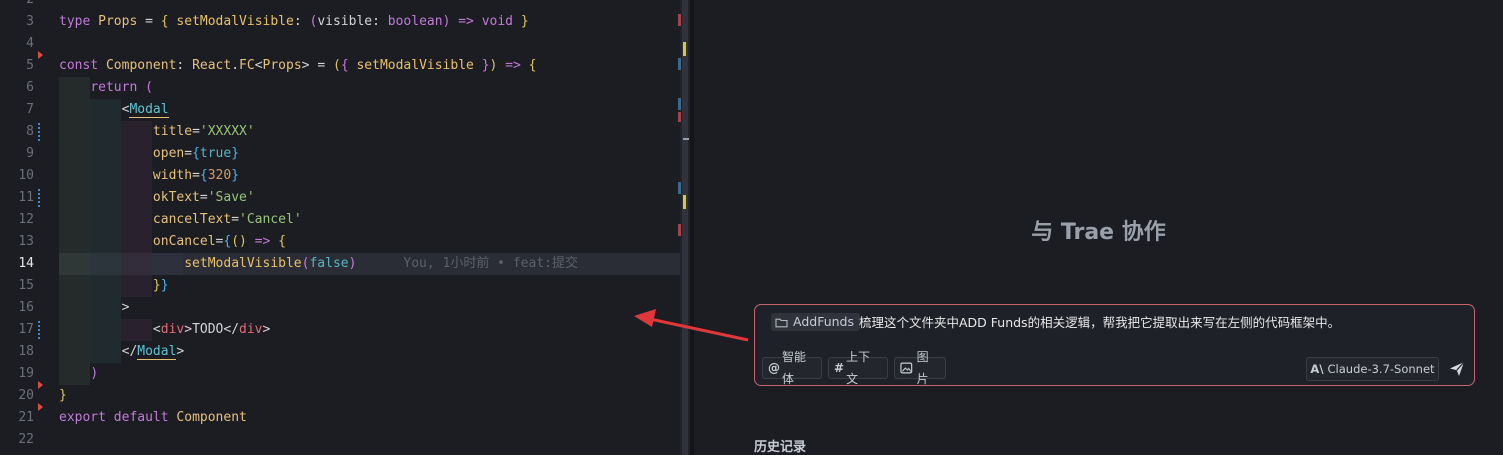  Describe the element at coordinates (121, 352) in the screenshot. I see `code-text: </Modal>` at that location.